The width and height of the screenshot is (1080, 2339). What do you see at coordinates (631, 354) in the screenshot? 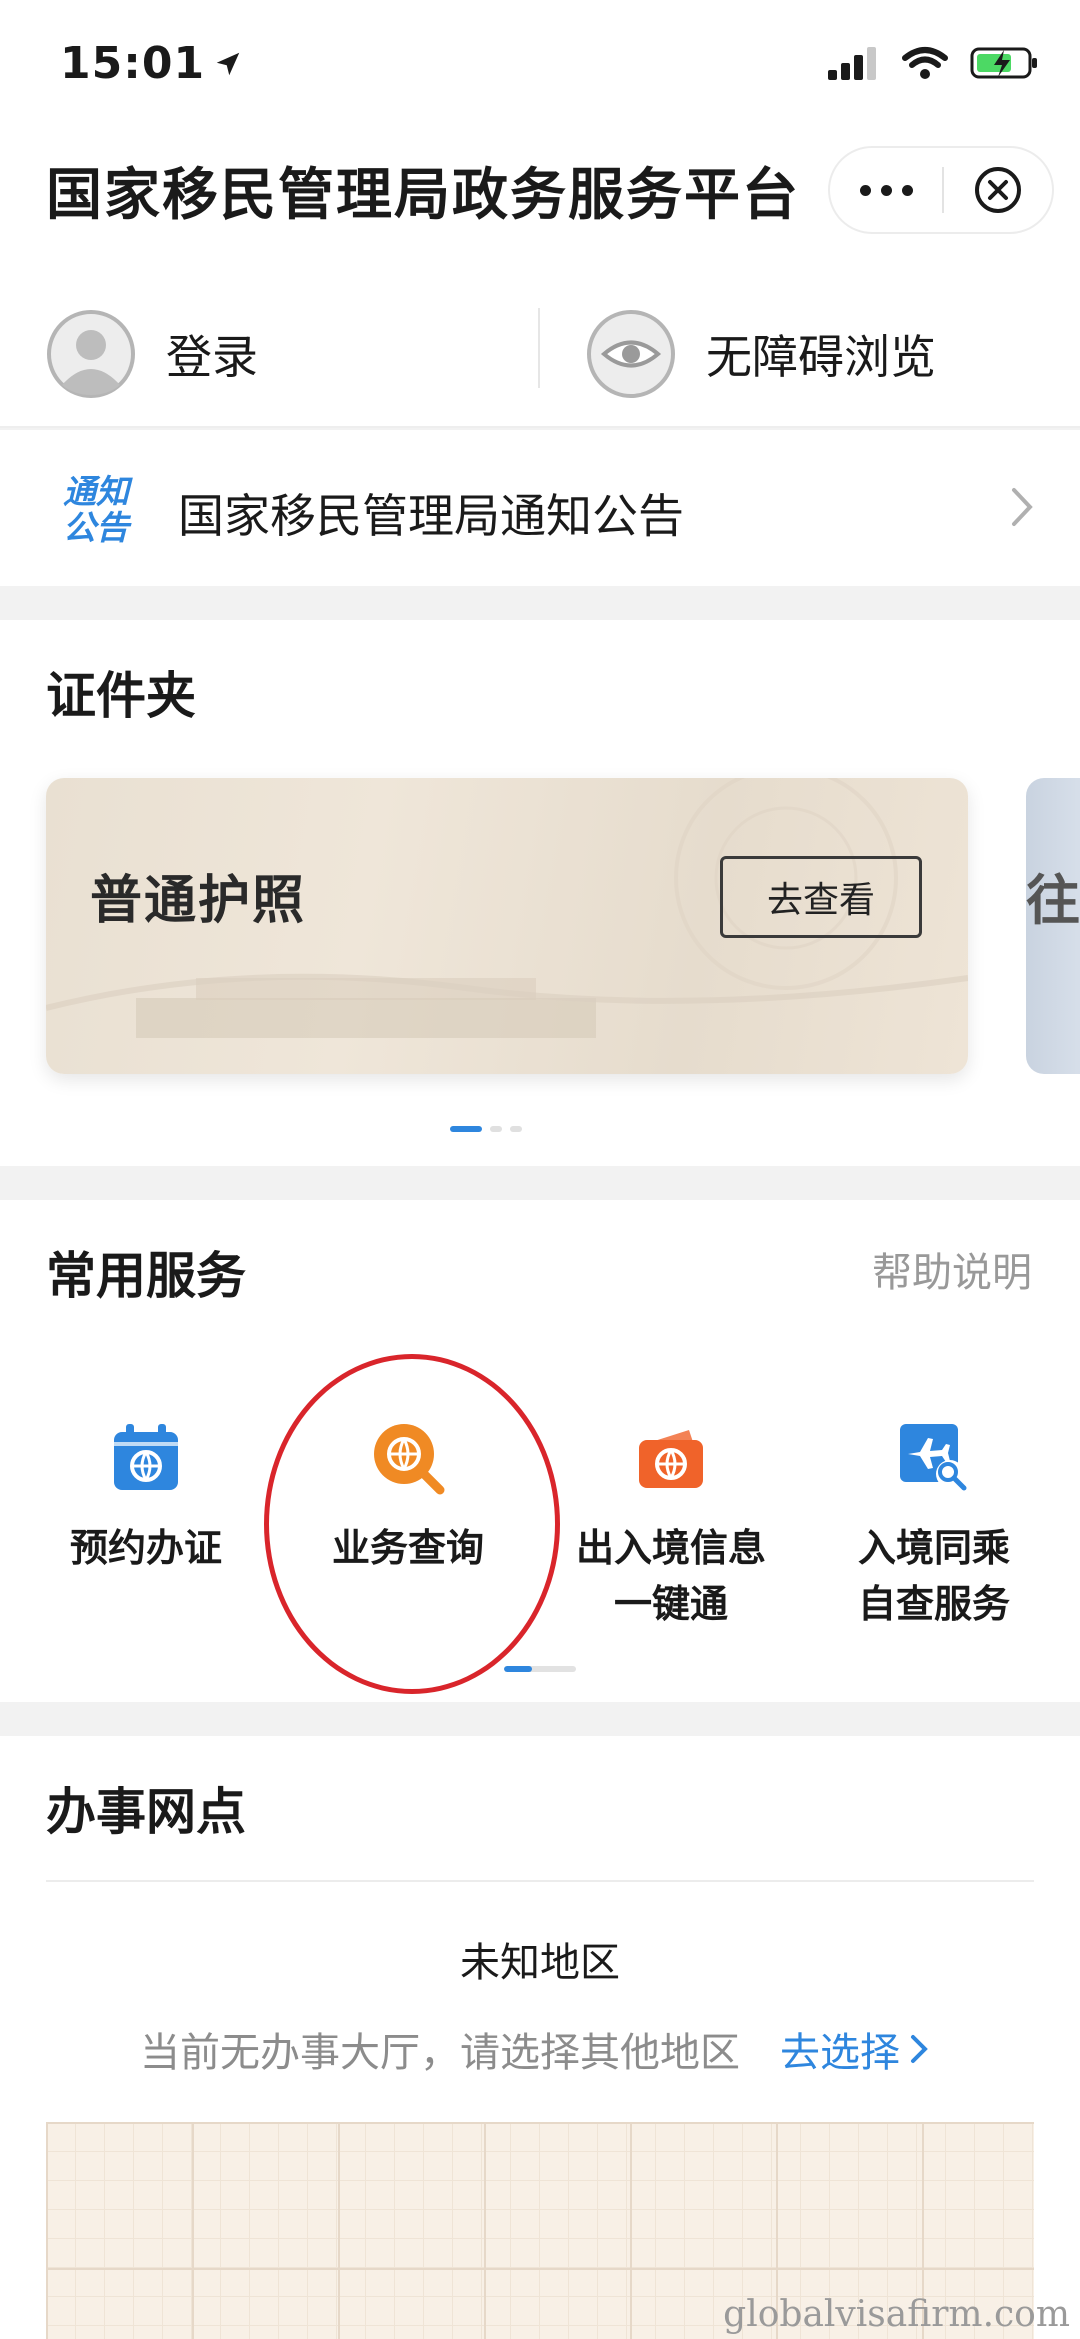
I see `eye-icon` at bounding box center [631, 354].